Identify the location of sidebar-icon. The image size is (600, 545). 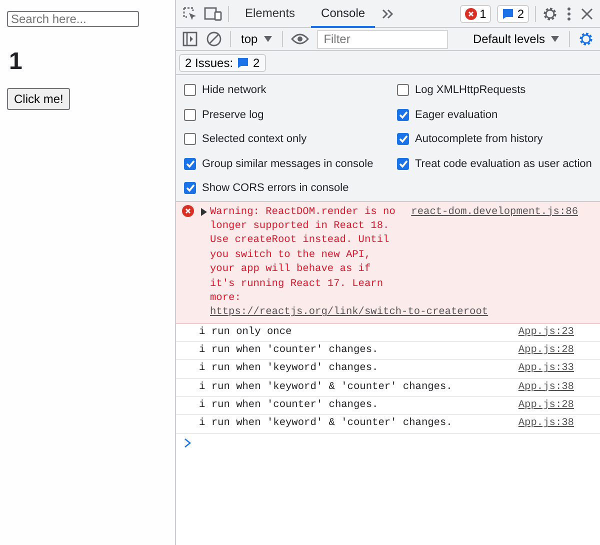
(190, 39).